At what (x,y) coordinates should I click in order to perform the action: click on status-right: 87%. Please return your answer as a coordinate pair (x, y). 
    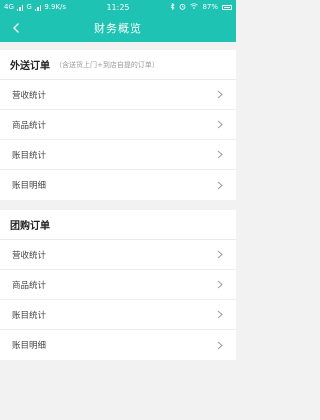
    Looking at the image, I should click on (201, 7).